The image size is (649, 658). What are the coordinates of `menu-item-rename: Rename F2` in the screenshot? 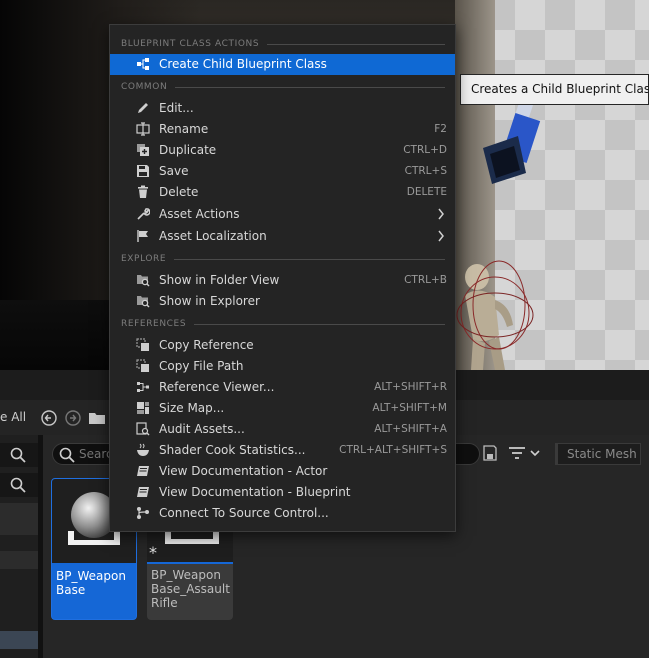 It's located at (282, 129).